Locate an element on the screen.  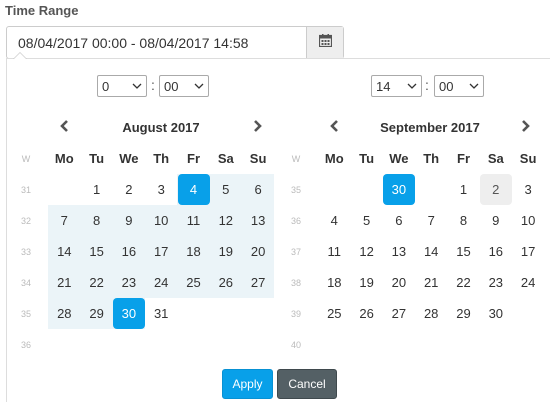
day-cell: 31 is located at coordinates (161, 313).